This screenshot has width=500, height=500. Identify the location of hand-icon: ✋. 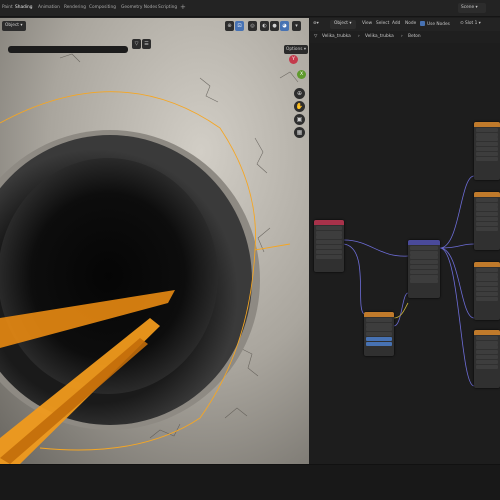
(299, 106).